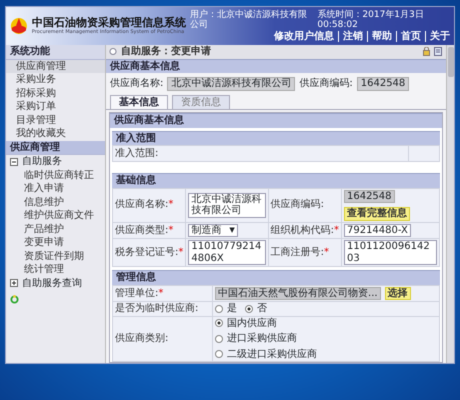  I want to click on radio-label: 否, so click(262, 309).